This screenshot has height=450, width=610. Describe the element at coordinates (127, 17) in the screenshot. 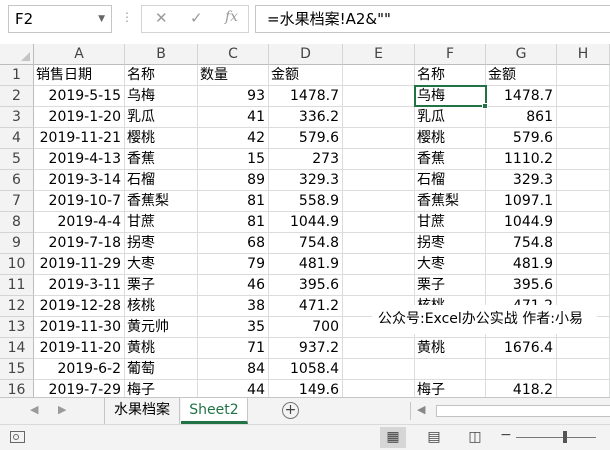

I see `drag-handle-icon: ⋮` at that location.